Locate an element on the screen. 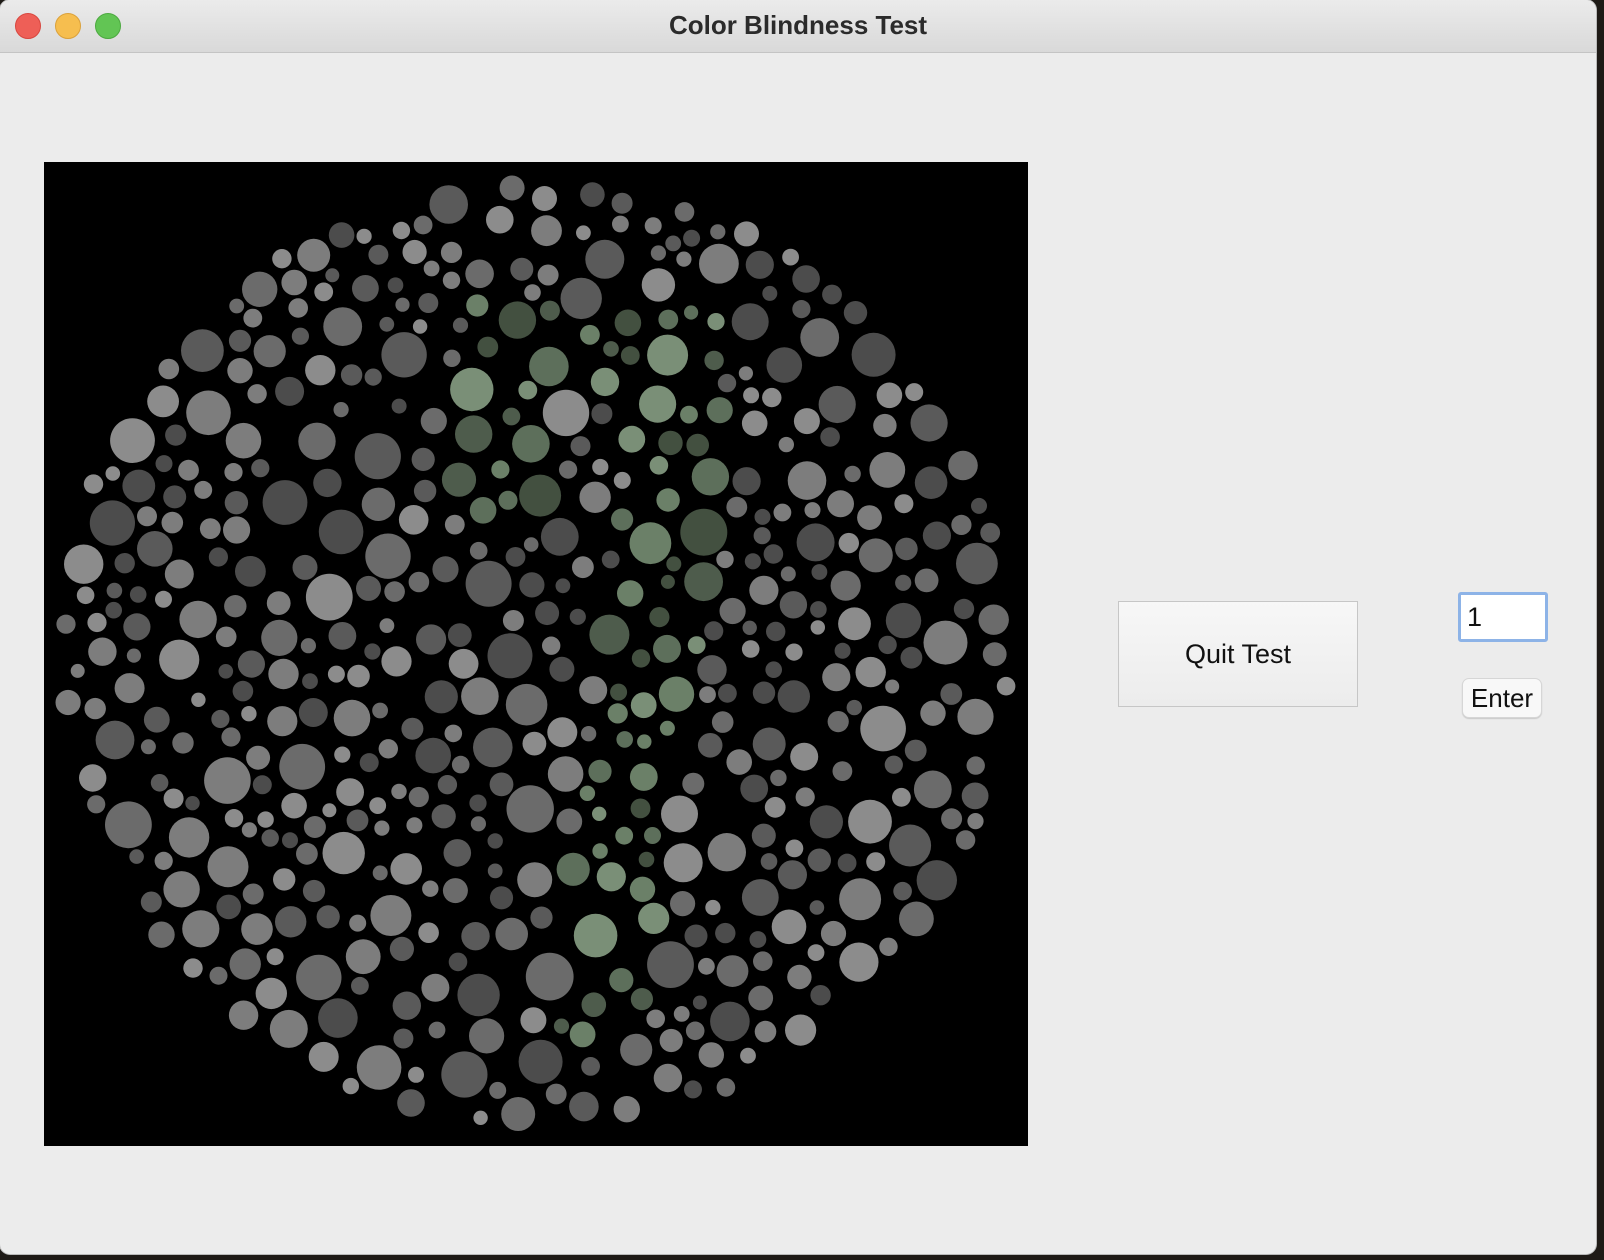 The image size is (1604, 1260). answer-input is located at coordinates (1503, 617).